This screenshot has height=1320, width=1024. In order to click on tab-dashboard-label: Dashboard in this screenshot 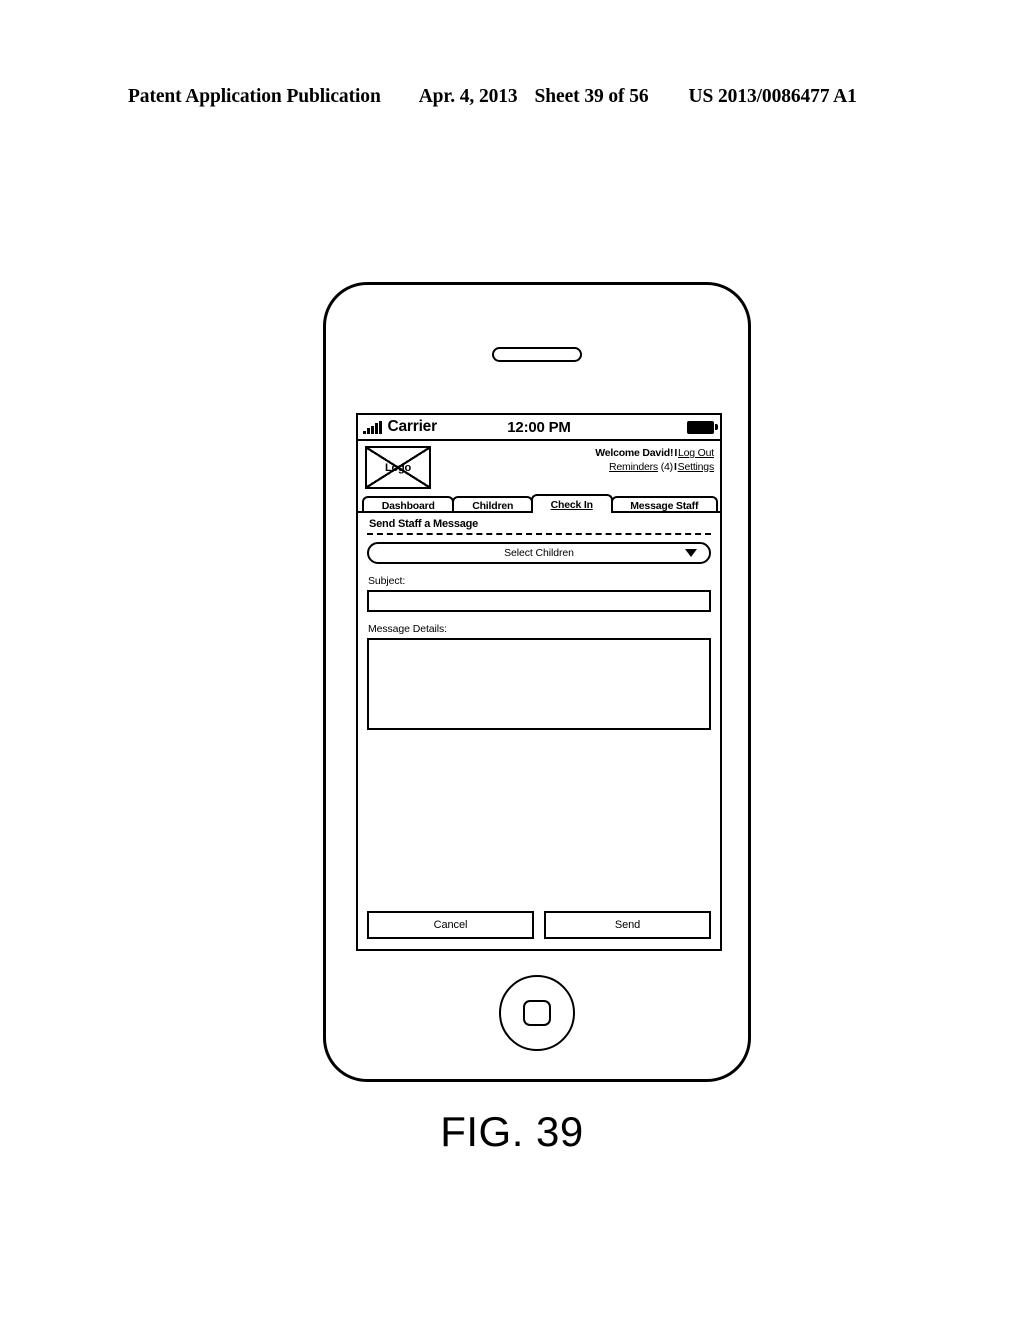, I will do `click(408, 505)`.